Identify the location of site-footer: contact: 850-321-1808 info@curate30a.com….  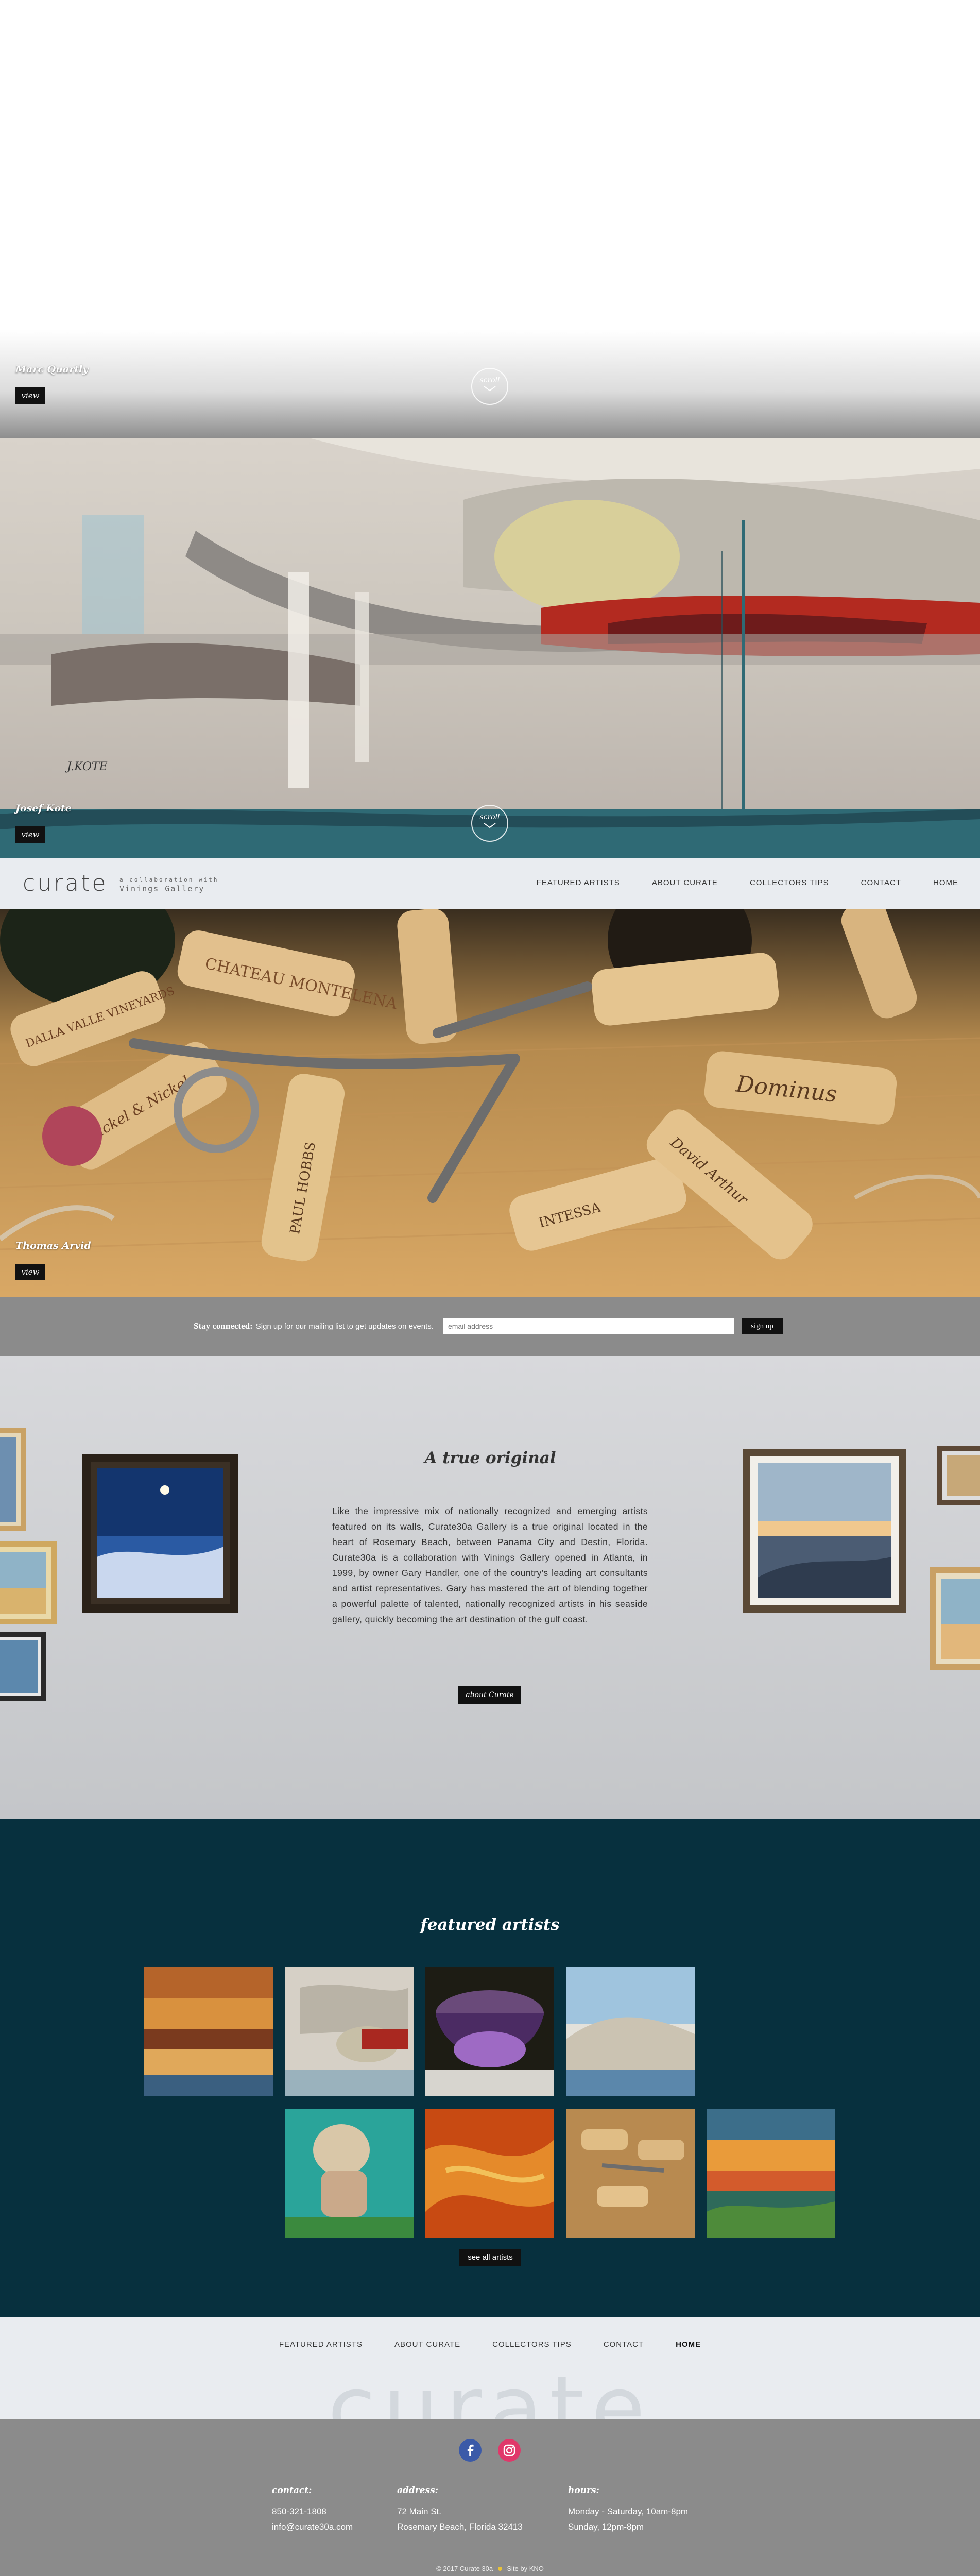
(490, 2497).